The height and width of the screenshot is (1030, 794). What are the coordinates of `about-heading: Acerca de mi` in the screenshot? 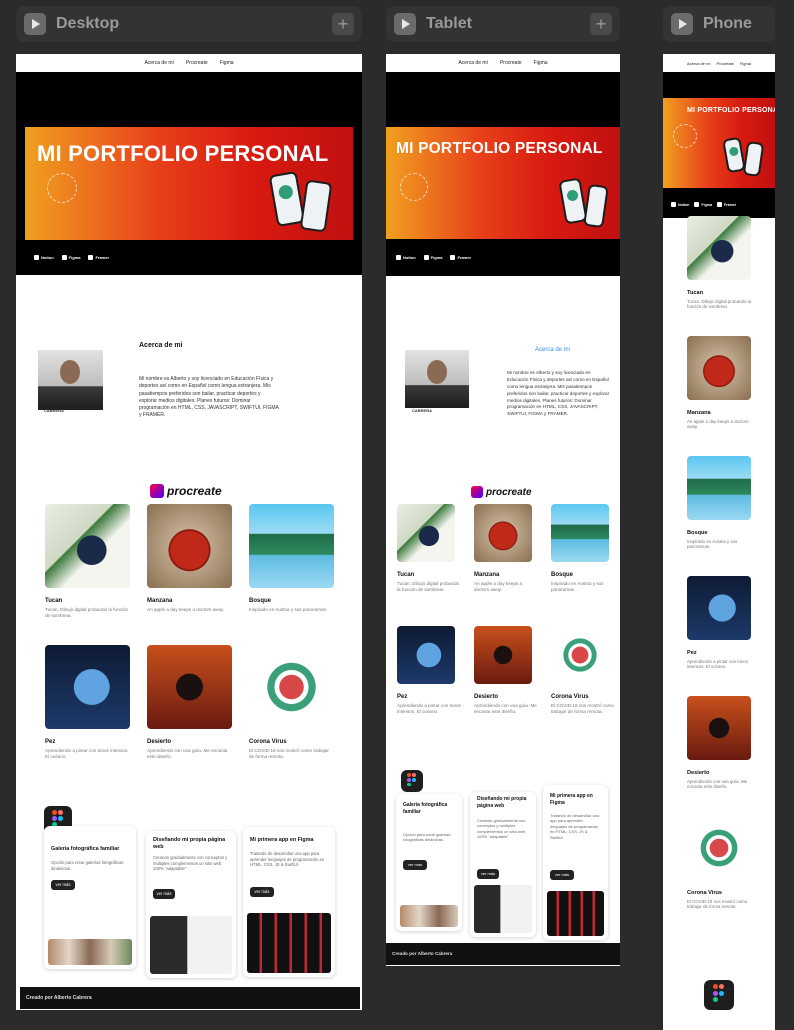 It's located at (161, 345).